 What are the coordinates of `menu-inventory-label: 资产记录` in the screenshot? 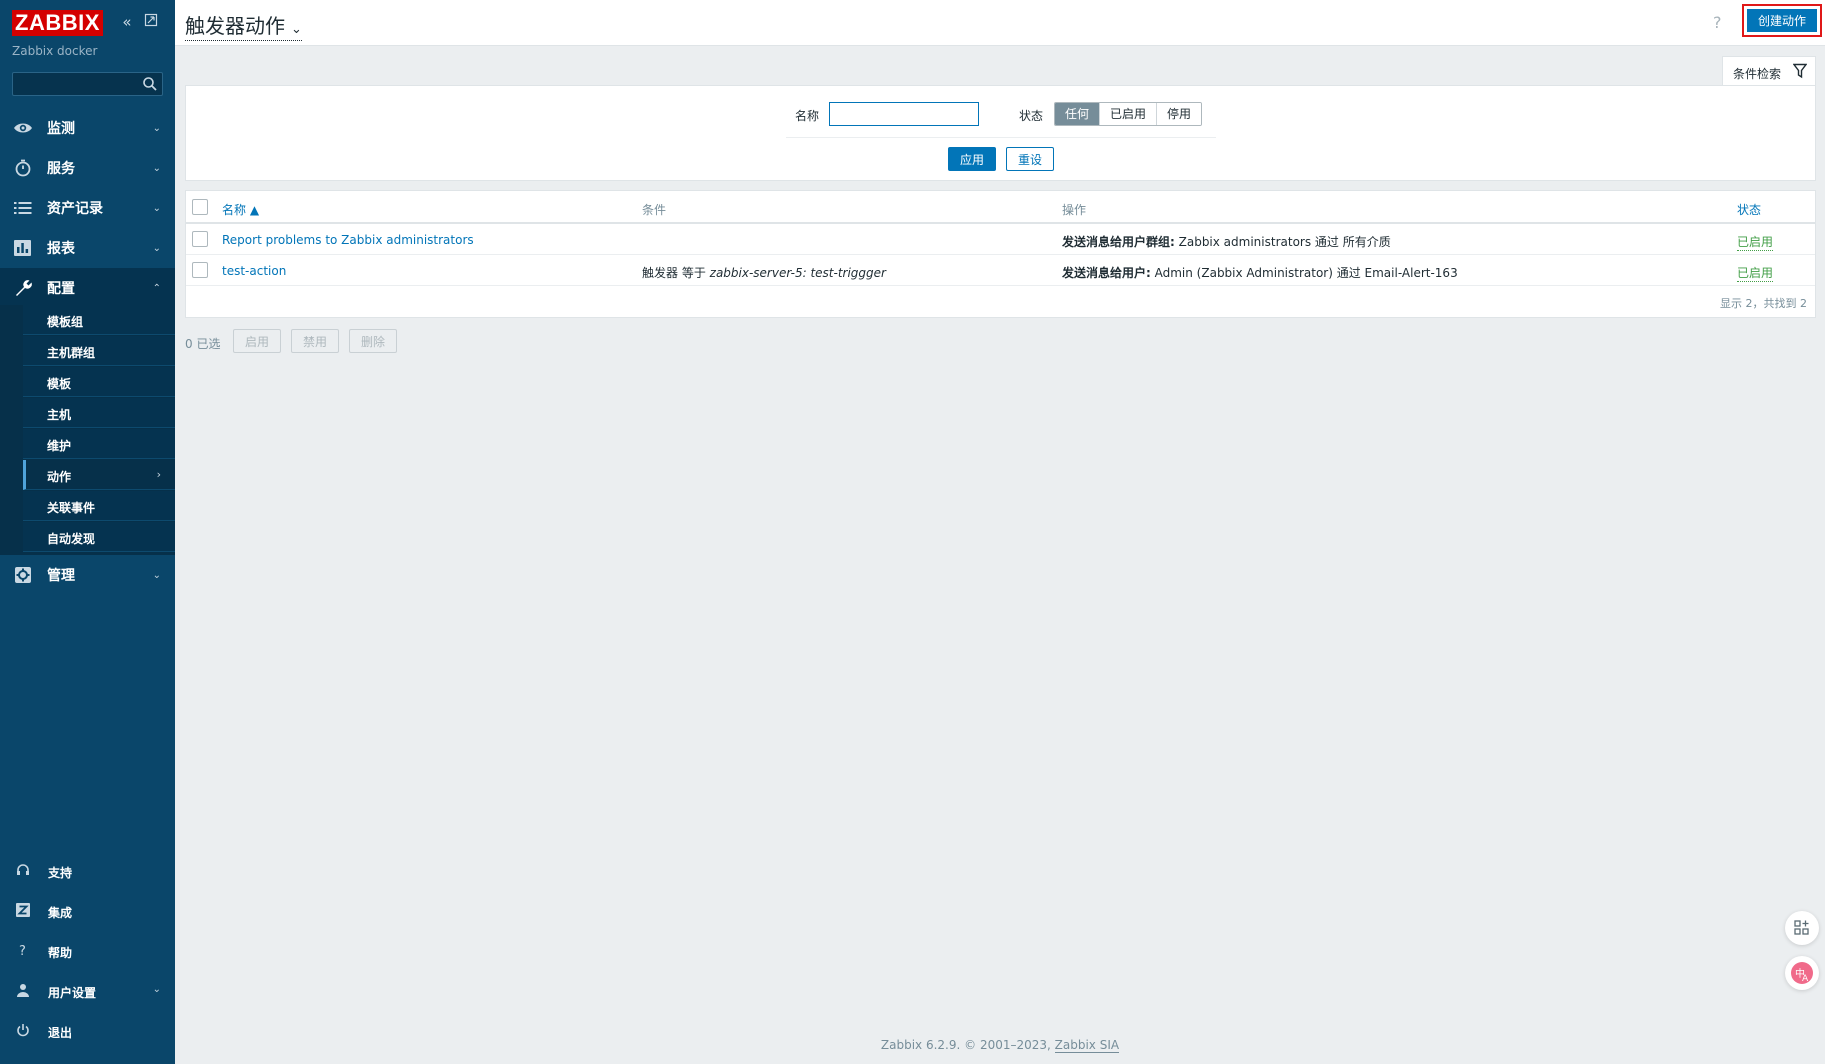 It's located at (75, 209).